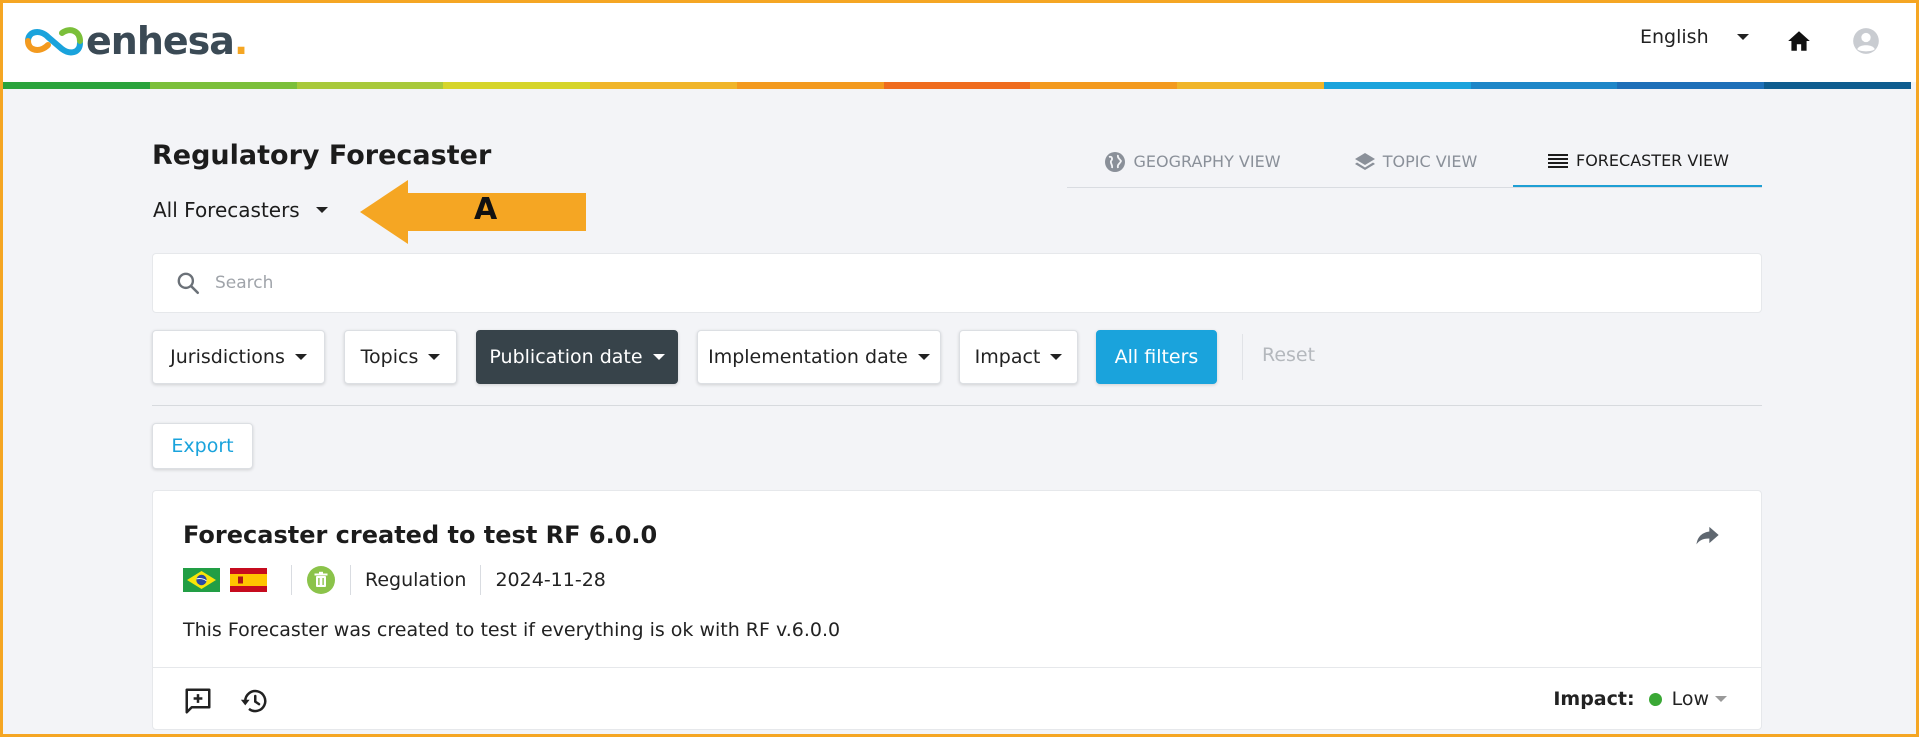  I want to click on impact-select: Low, so click(1699, 699).